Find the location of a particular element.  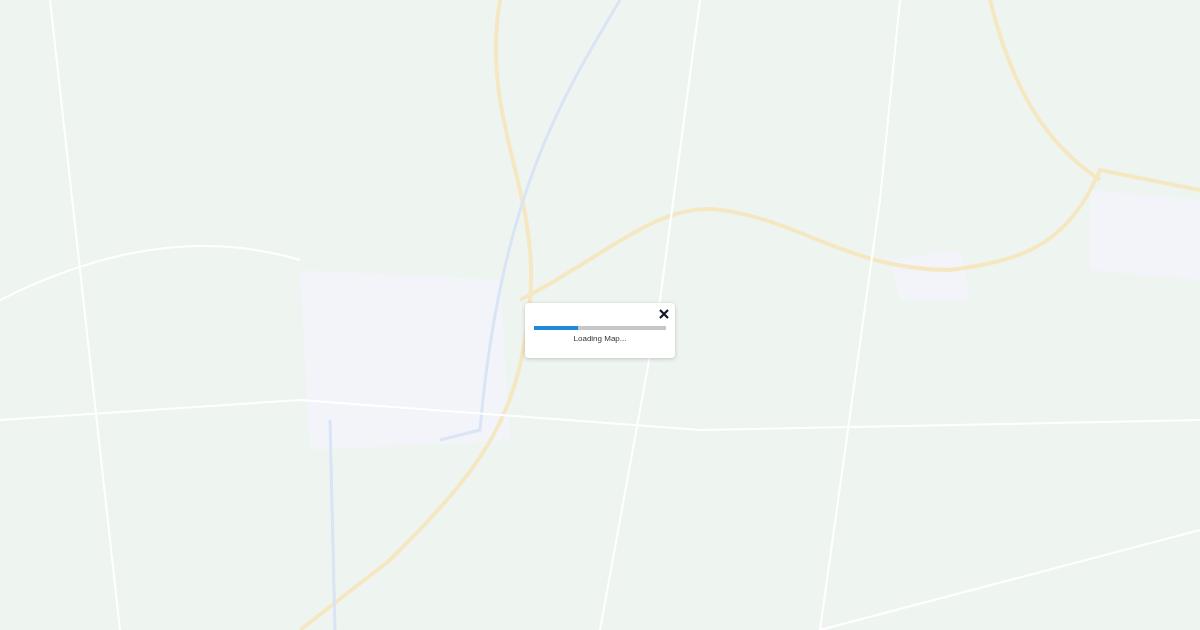

close-icon is located at coordinates (664, 313).